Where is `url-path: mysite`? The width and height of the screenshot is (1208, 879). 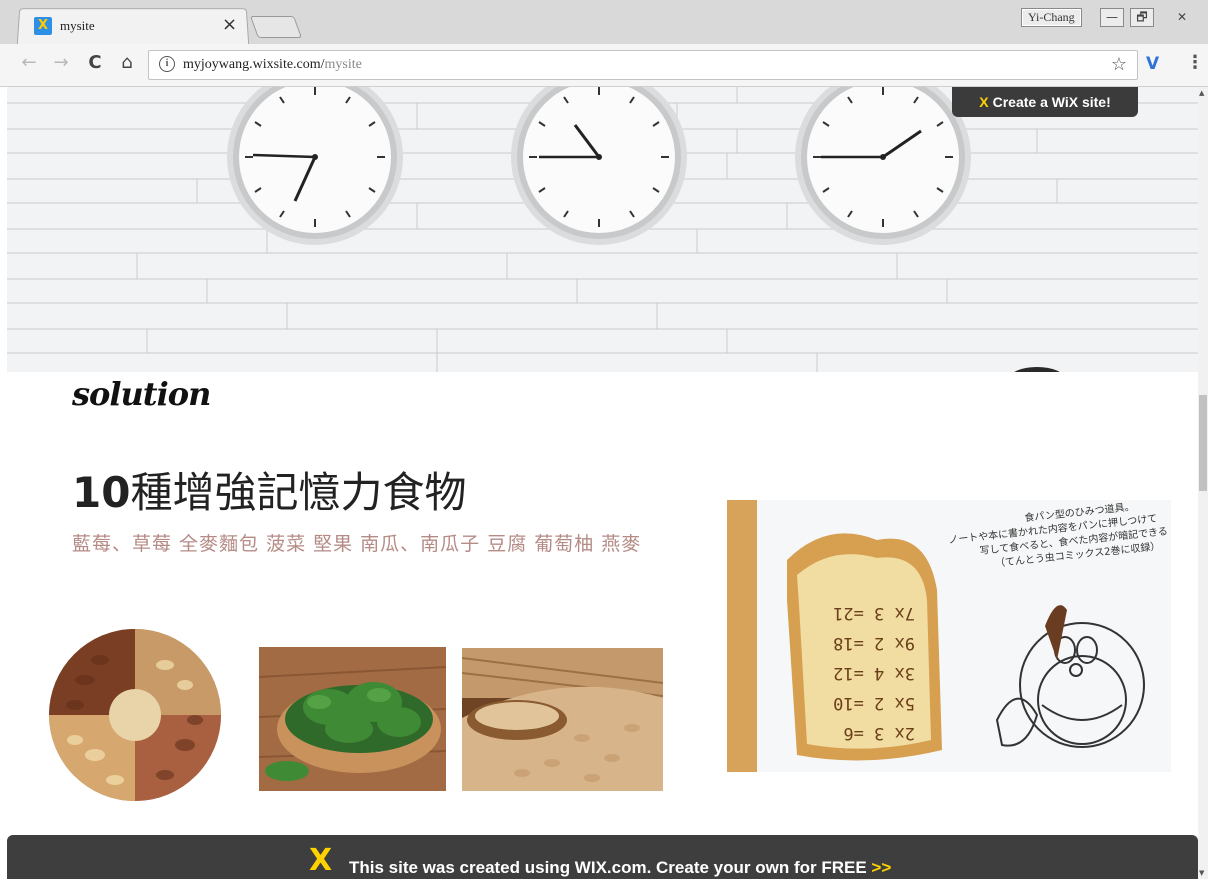 url-path: mysite is located at coordinates (343, 64).